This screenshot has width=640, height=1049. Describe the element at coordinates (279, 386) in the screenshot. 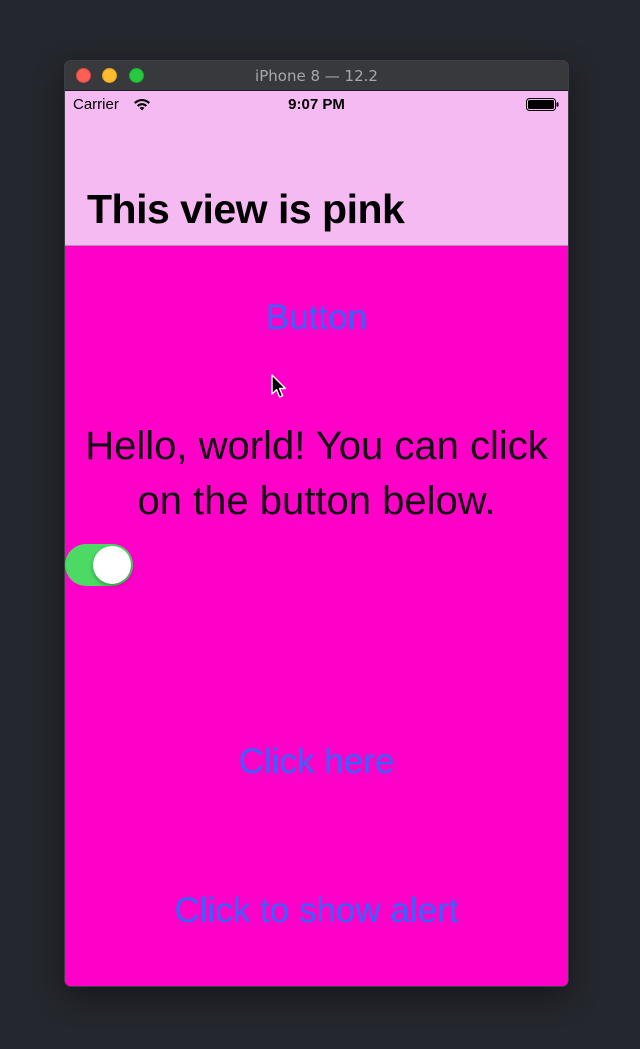

I see `mouse-cursor-icon` at that location.